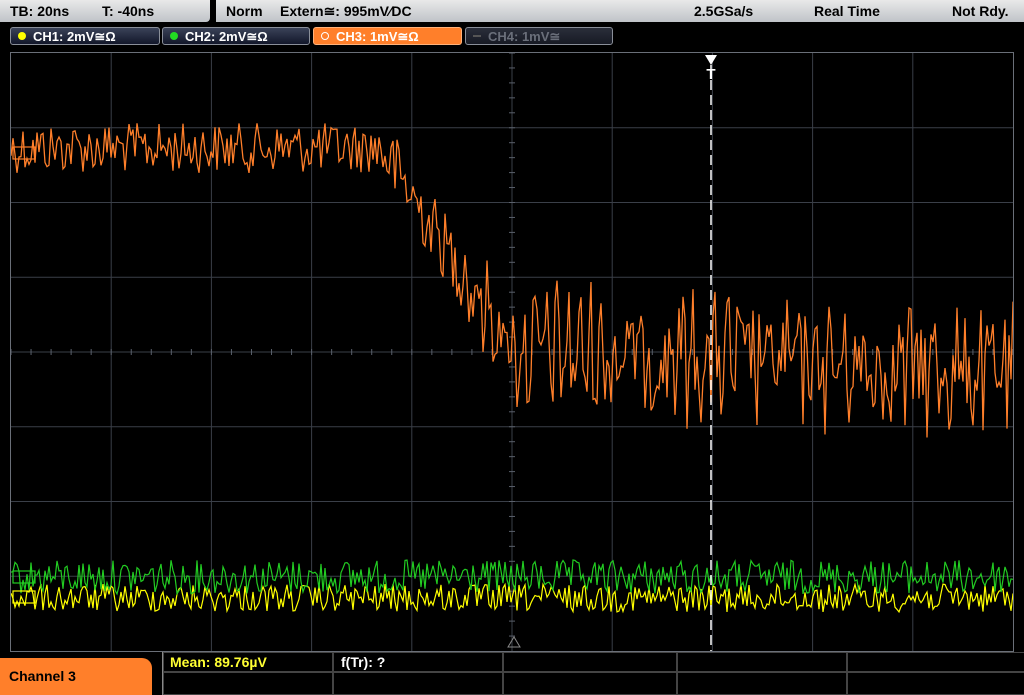 The height and width of the screenshot is (695, 1024). What do you see at coordinates (325, 36) in the screenshot?
I see `channel-3-indicator-icon` at bounding box center [325, 36].